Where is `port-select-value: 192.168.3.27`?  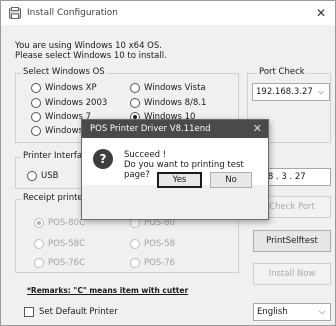
port-select-value: 192.168.3.27 is located at coordinates (284, 92).